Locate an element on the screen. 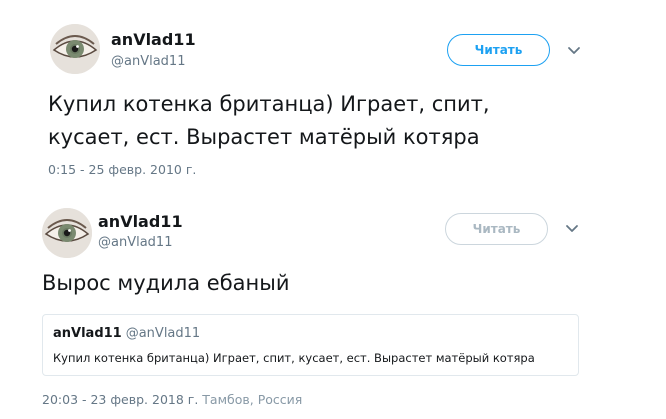 This screenshot has height=419, width=666. tweet-text: Вырос мудила ебаный is located at coordinates (166, 283).